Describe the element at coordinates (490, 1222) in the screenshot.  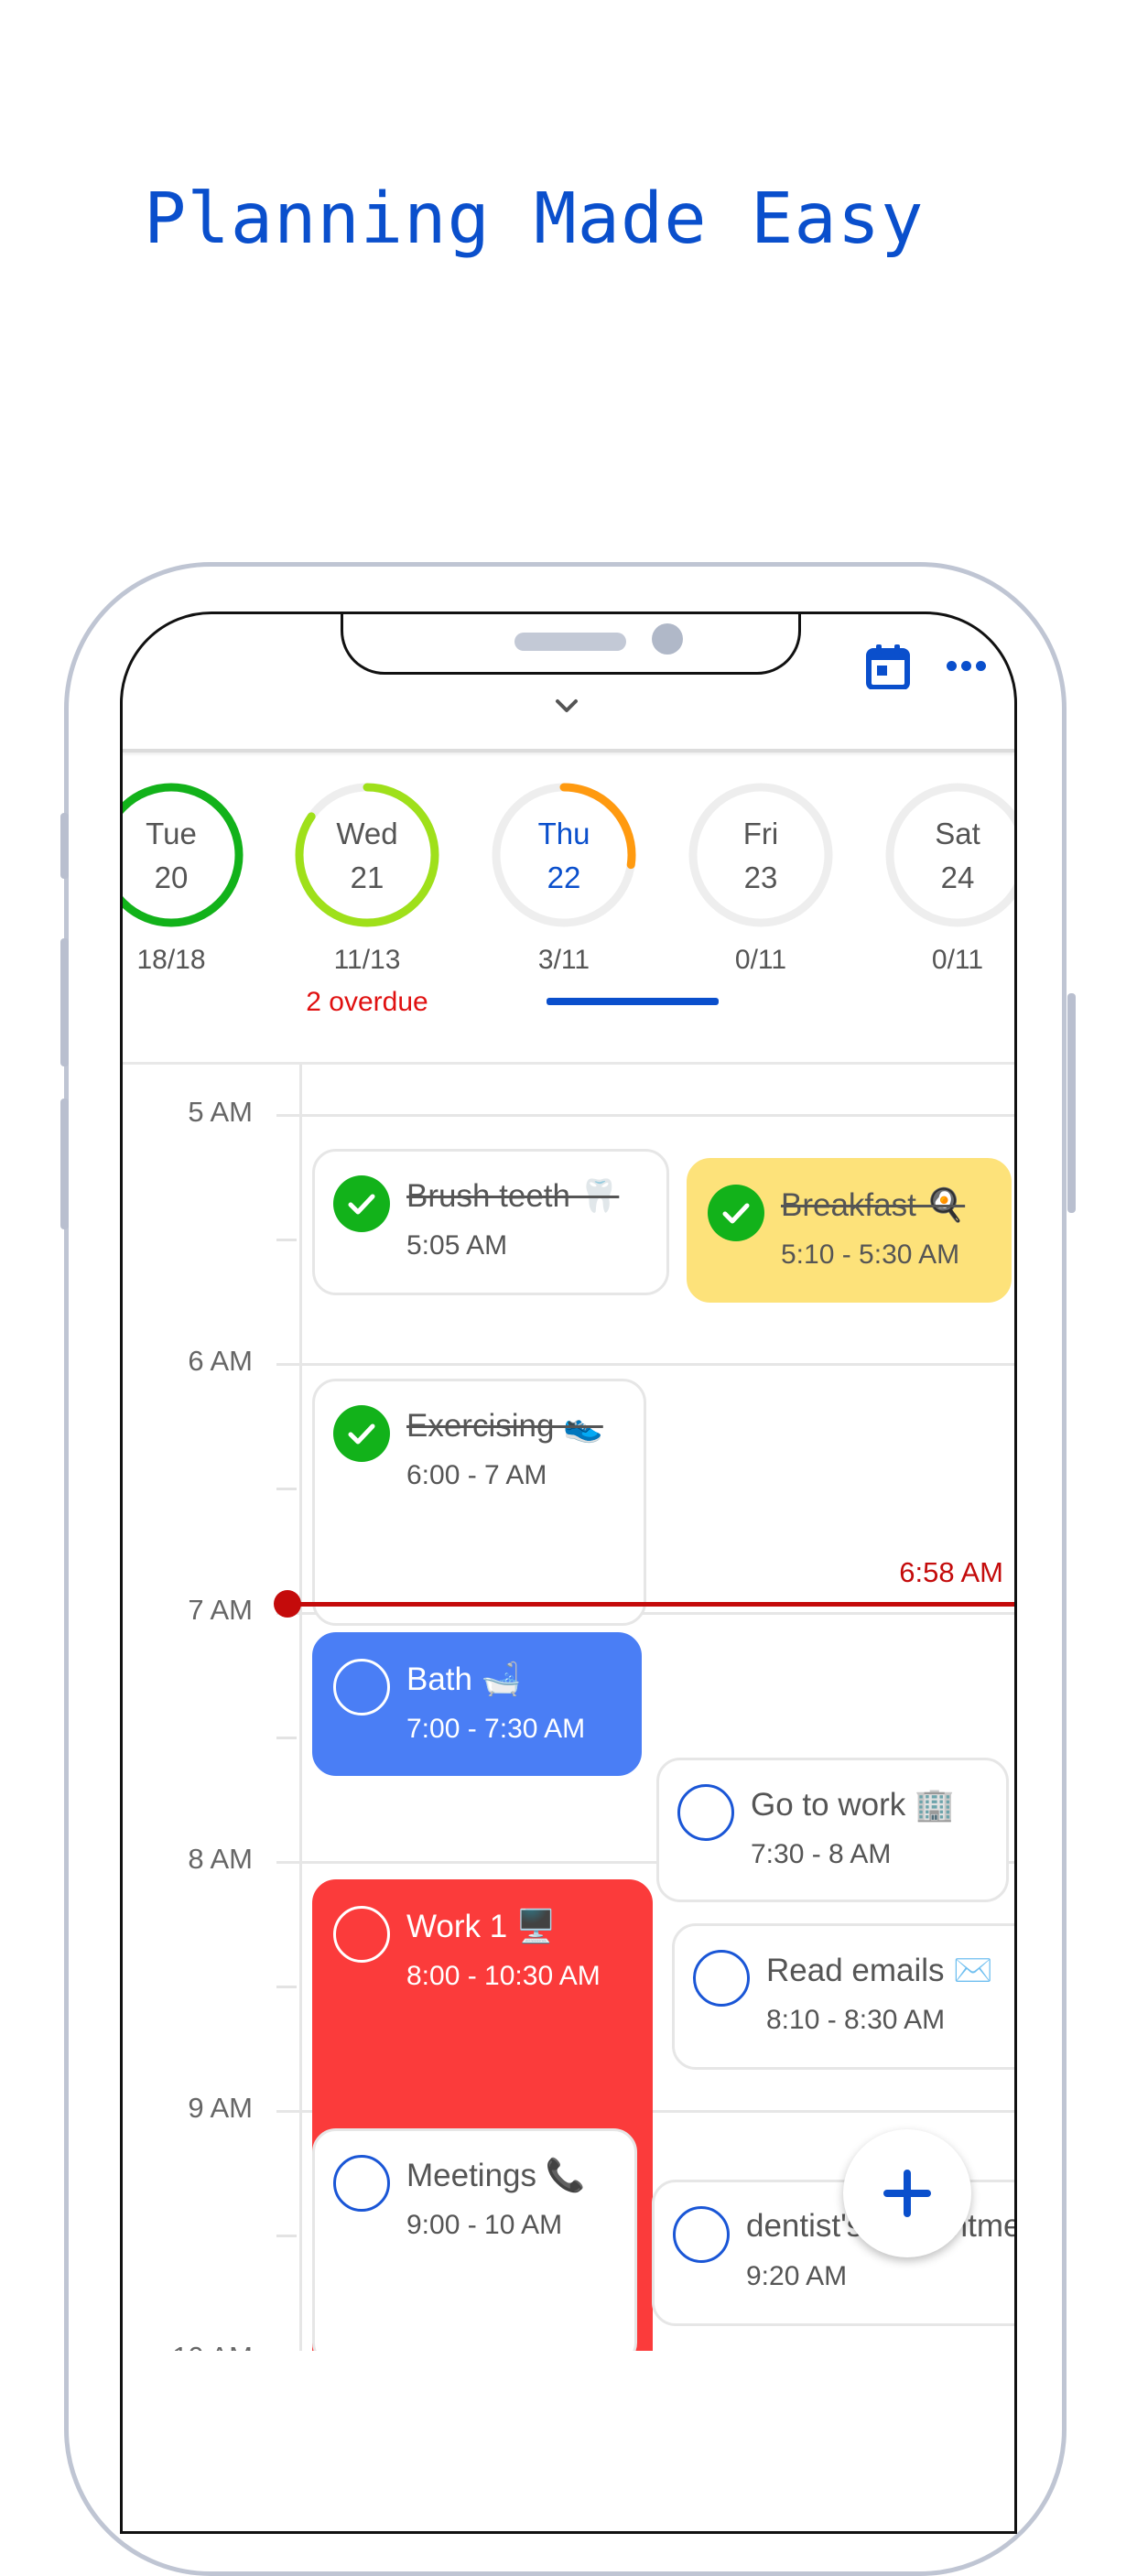
I see `task-card-brush-teeth: Brush teeth 🦷 5:05 AM` at that location.